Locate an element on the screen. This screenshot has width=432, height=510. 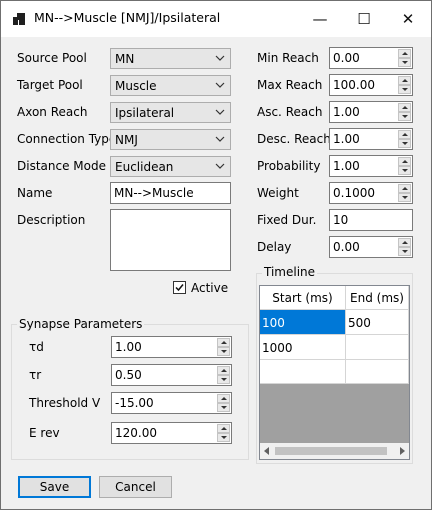
horizontal-scrollbar is located at coordinates (334, 451).